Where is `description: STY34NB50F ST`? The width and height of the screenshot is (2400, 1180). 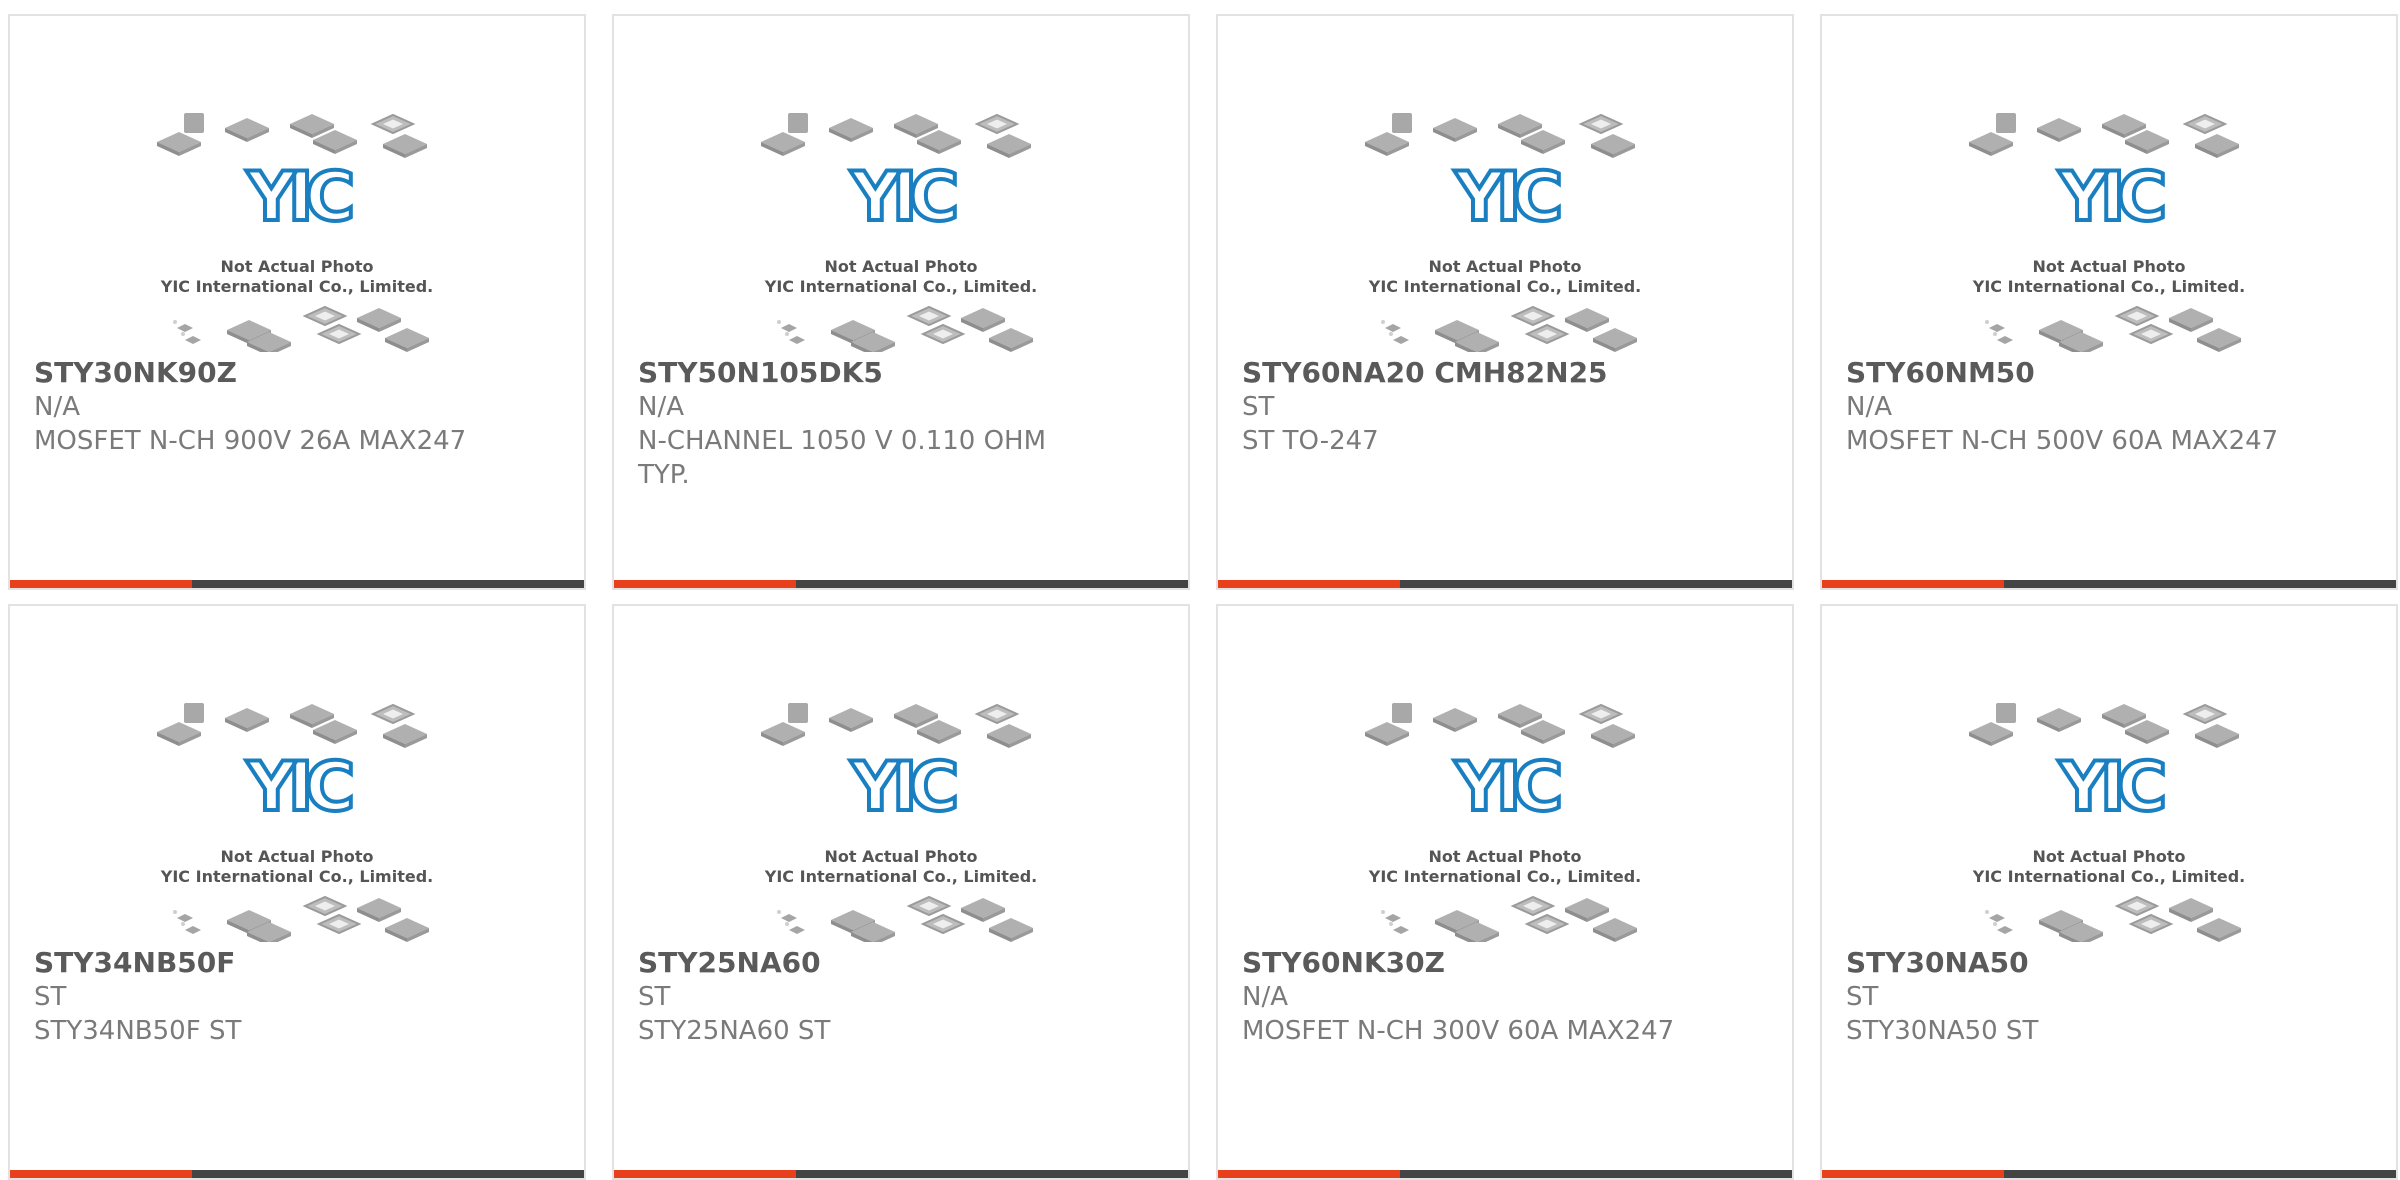 description: STY34NB50F ST is located at coordinates (138, 1031).